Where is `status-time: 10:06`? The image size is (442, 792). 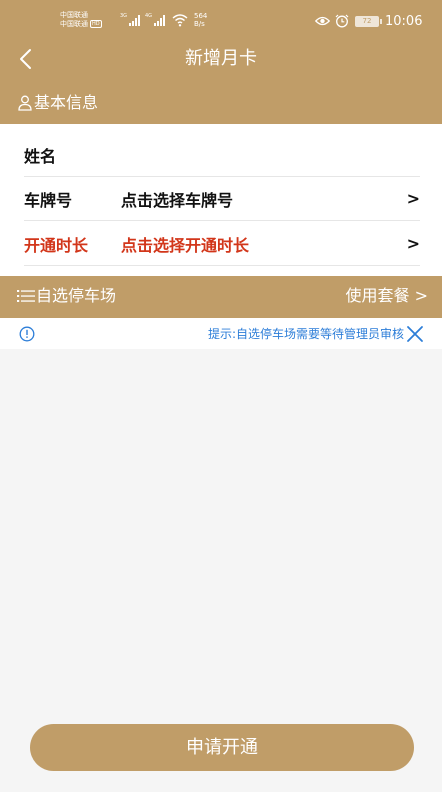
status-time: 10:06 is located at coordinates (404, 21).